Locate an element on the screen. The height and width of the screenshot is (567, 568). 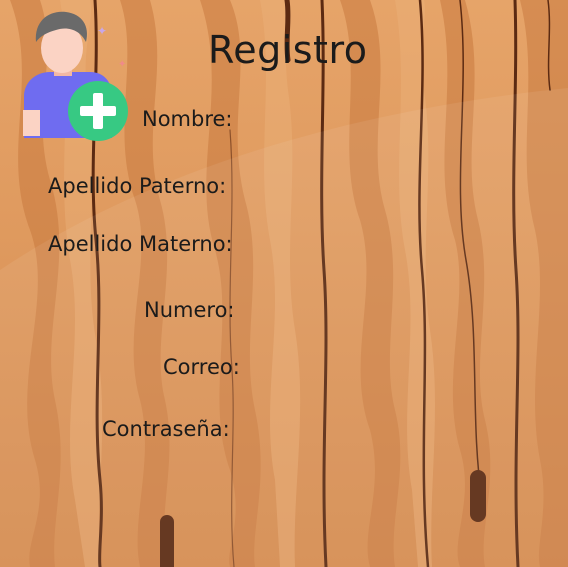
apellido-paterno-label: Apellido Paterno: is located at coordinates (137, 186).